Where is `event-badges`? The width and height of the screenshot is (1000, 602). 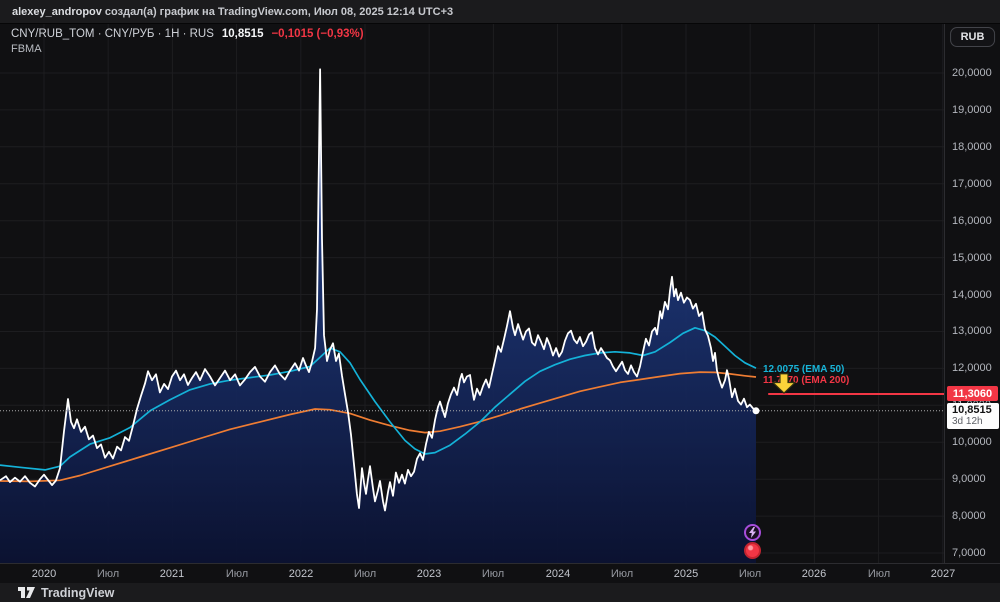
event-badges is located at coordinates (752, 541).